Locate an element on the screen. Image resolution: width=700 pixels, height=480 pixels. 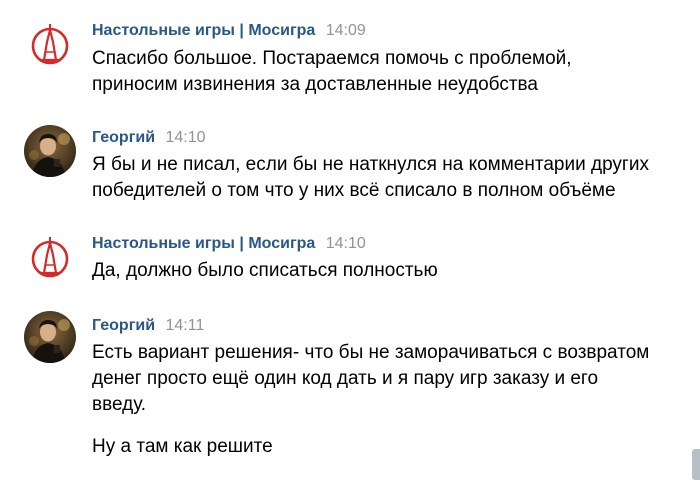
message-line: введу. is located at coordinates (119, 404).